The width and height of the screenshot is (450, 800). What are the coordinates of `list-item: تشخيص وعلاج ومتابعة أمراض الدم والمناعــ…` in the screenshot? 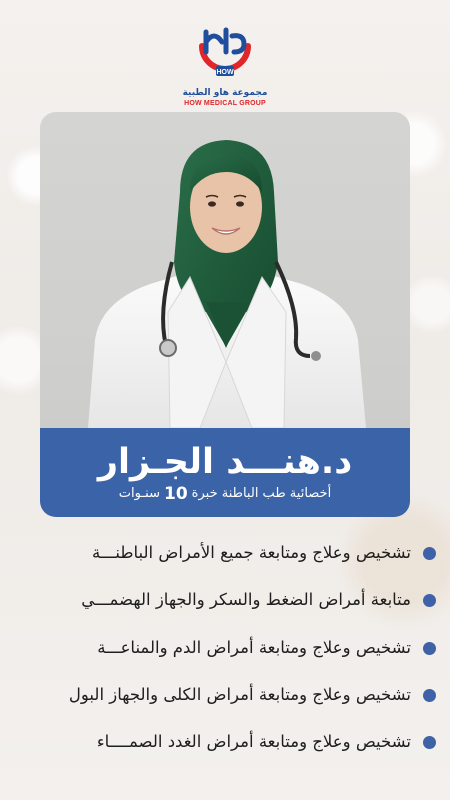 It's located at (225, 648).